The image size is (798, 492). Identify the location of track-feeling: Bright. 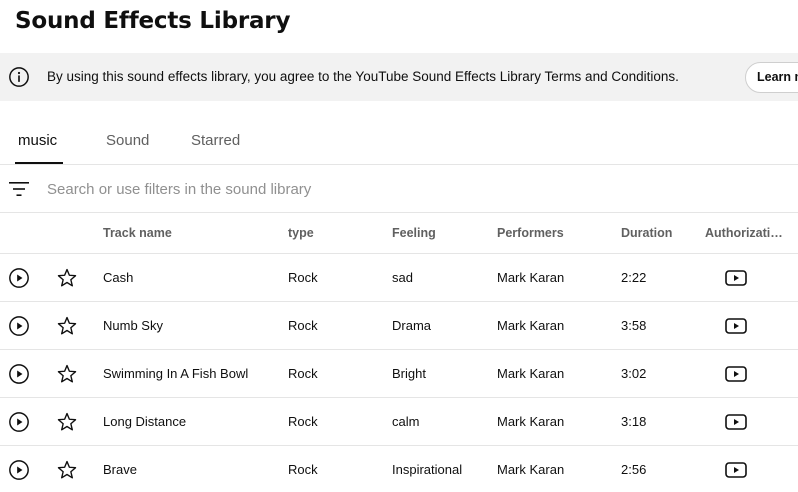
(409, 373).